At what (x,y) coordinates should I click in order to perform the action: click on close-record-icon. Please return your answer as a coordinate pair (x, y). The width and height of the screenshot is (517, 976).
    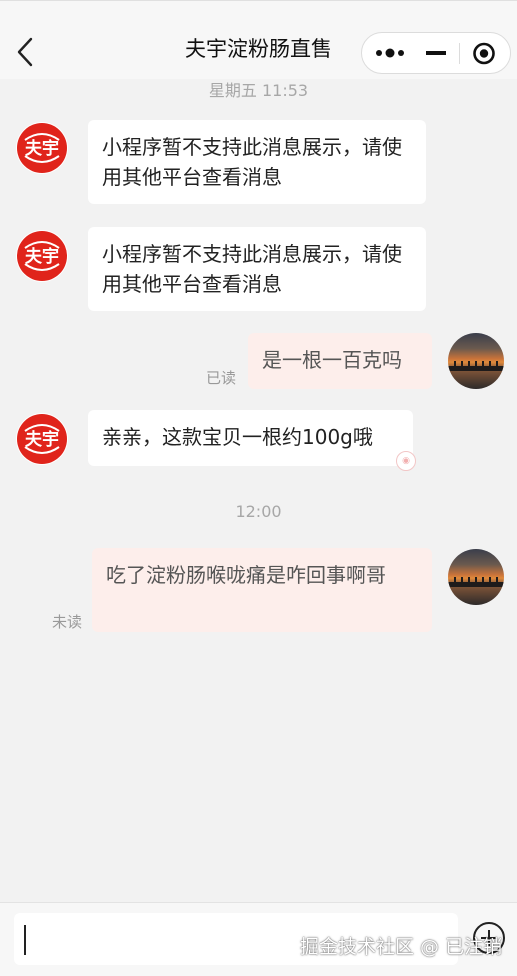
    Looking at the image, I should click on (484, 53).